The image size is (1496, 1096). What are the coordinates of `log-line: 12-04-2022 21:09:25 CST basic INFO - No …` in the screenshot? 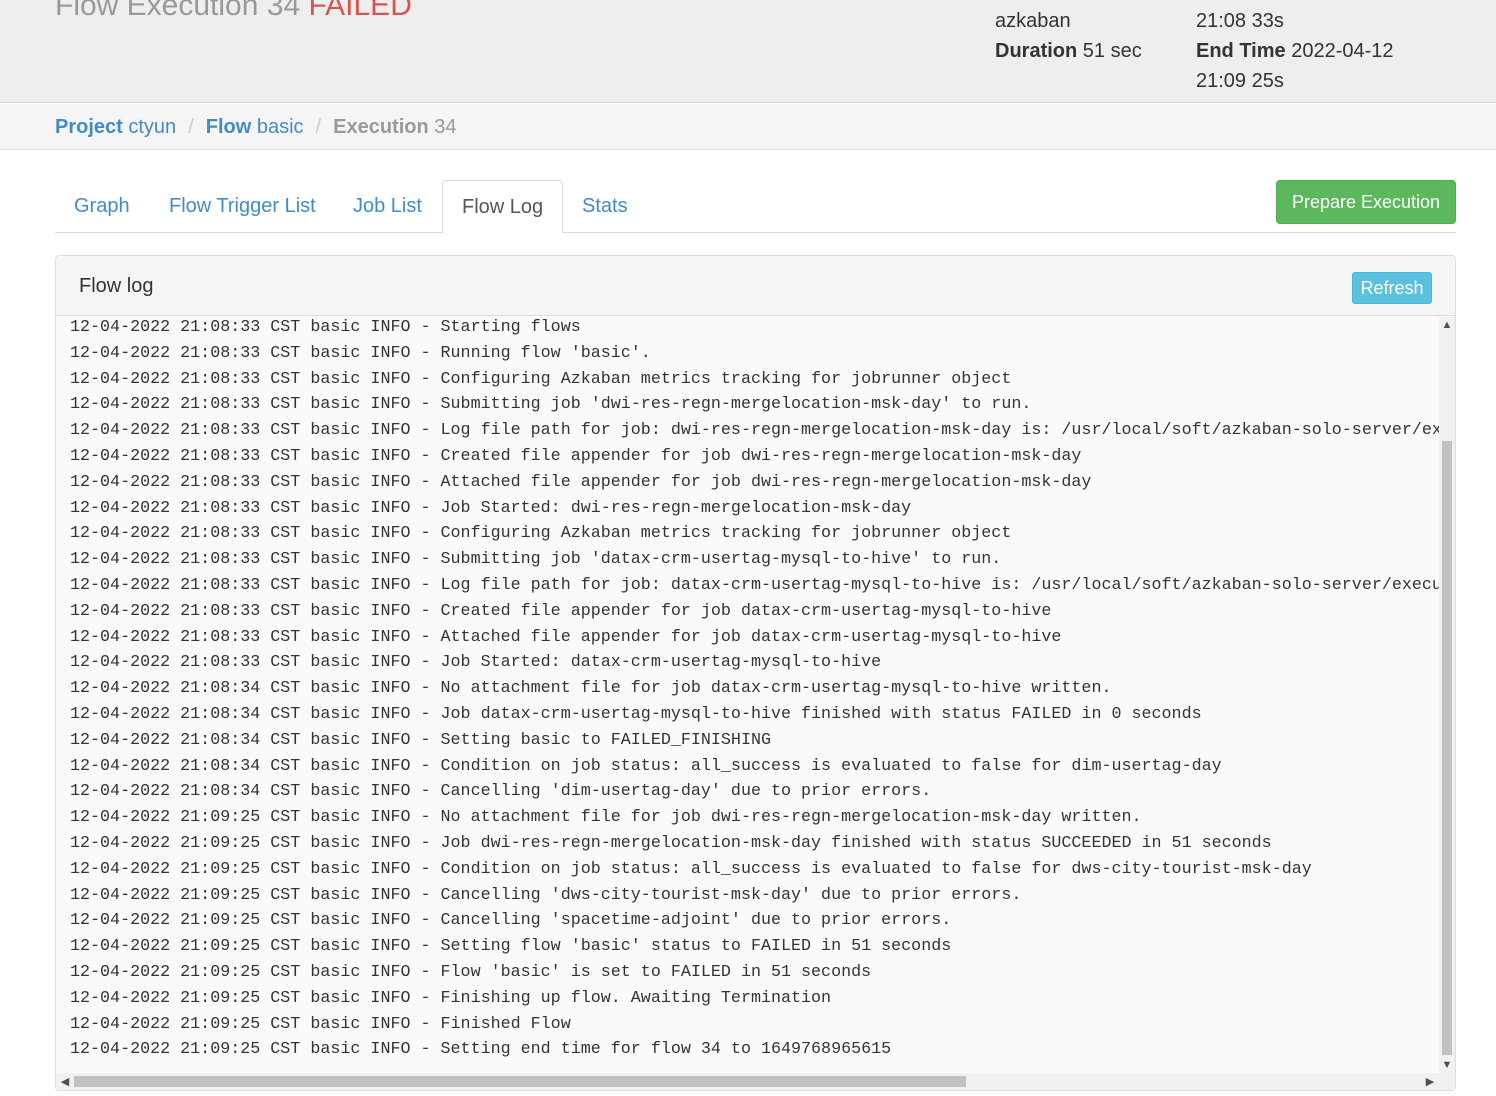 It's located at (606, 818).